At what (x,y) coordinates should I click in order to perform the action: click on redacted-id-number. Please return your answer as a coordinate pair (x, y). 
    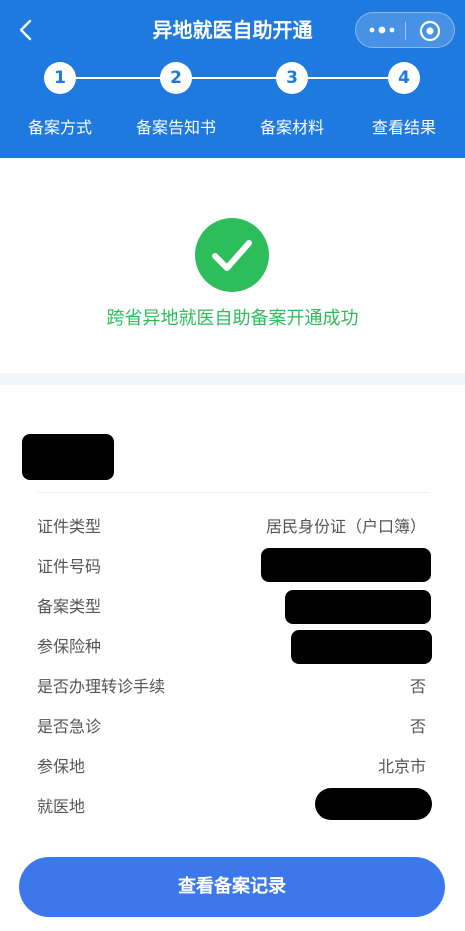
    Looking at the image, I should click on (346, 565).